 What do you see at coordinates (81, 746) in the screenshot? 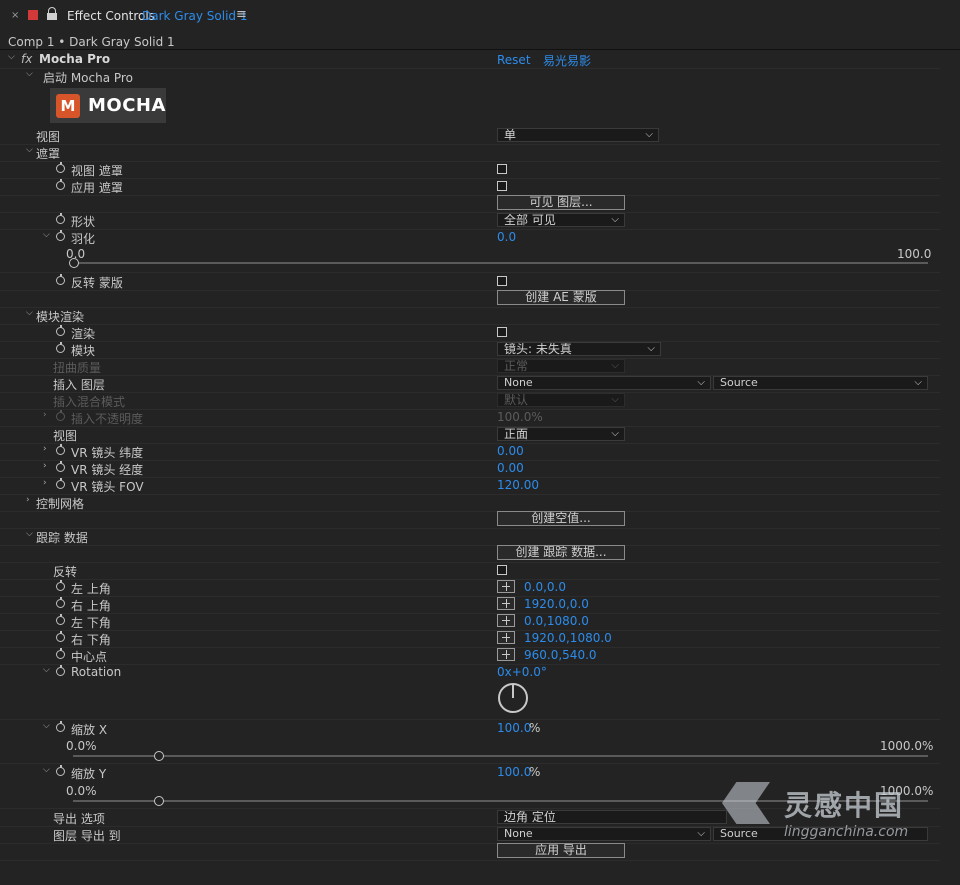
I see `scale-x-min: 0.0%` at bounding box center [81, 746].